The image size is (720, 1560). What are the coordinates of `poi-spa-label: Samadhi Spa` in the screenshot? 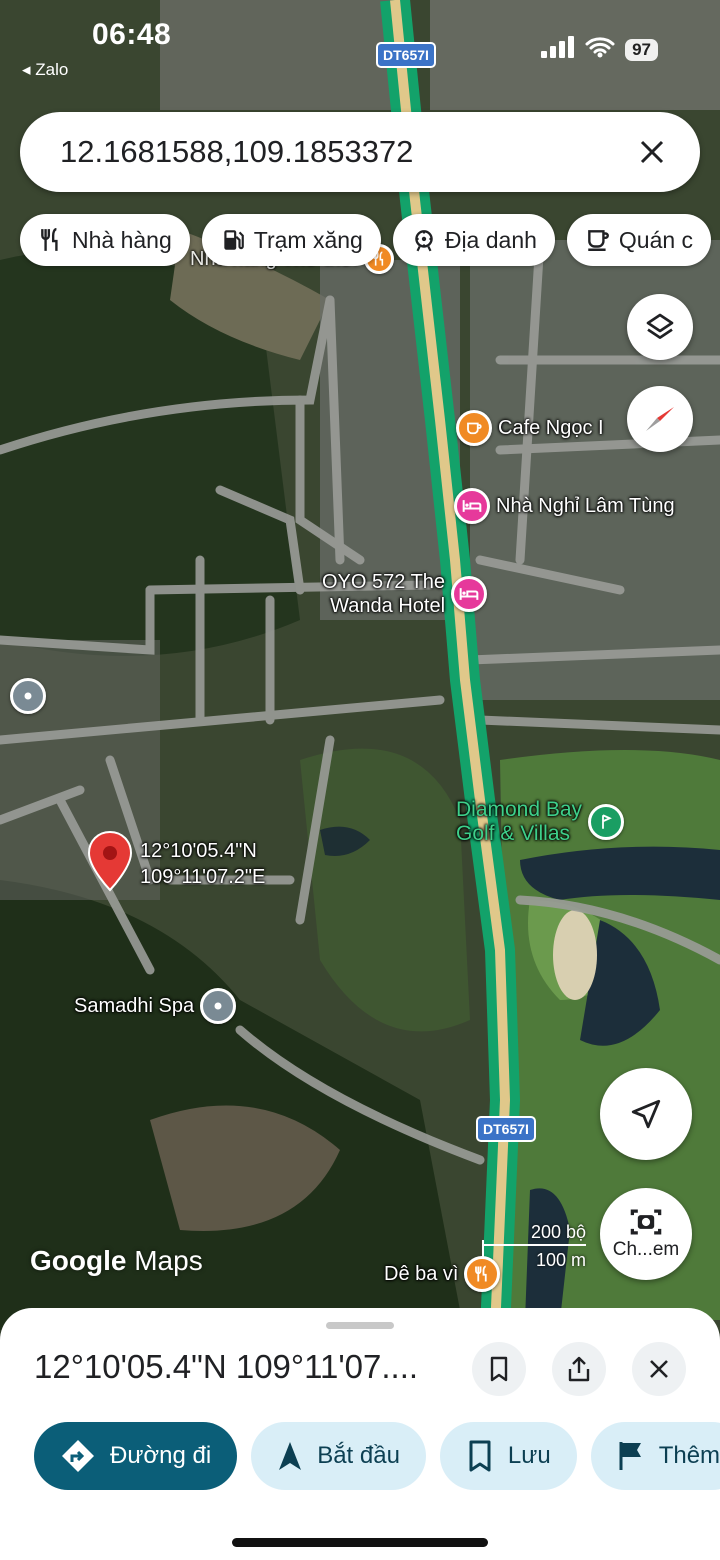 It's located at (134, 1006).